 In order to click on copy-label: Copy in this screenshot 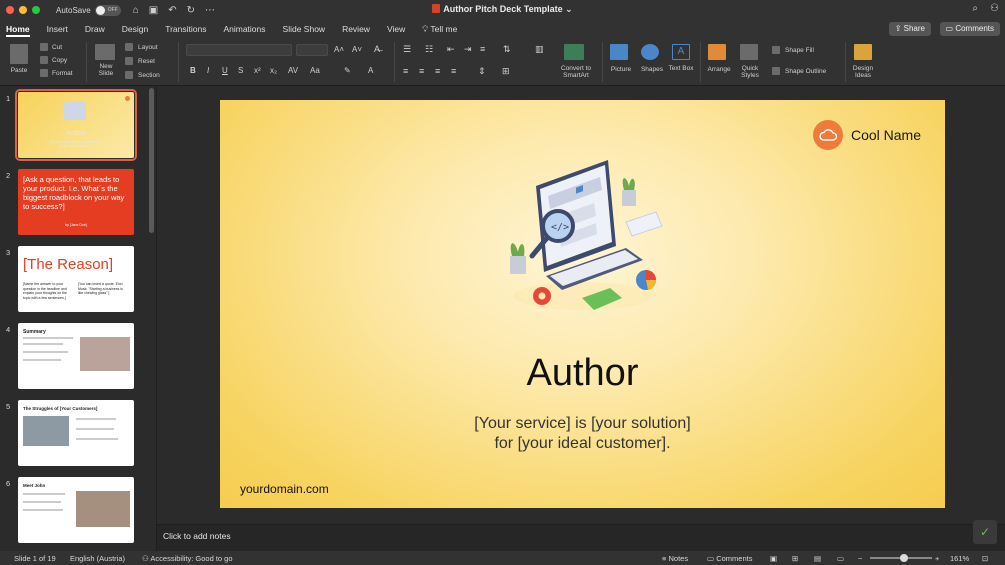, I will do `click(59, 60)`.